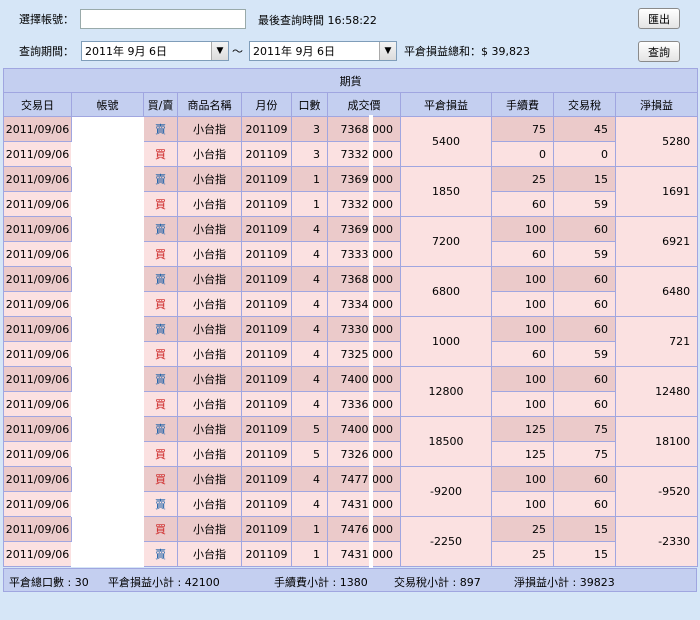  What do you see at coordinates (446, 104) in the screenshot?
I see `column-header: 平倉損益` at bounding box center [446, 104].